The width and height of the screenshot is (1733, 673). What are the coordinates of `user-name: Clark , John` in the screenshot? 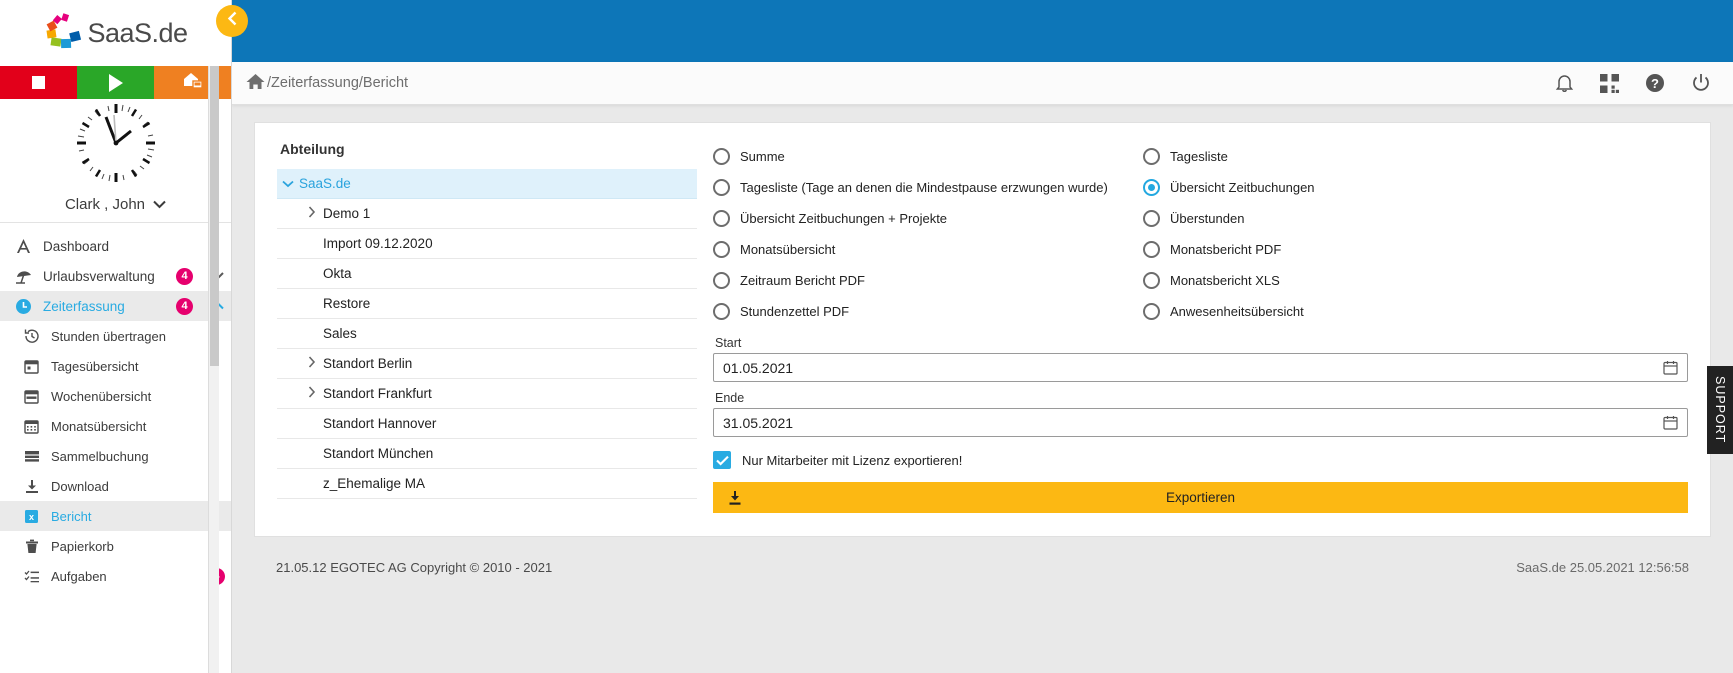 It's located at (105, 204).